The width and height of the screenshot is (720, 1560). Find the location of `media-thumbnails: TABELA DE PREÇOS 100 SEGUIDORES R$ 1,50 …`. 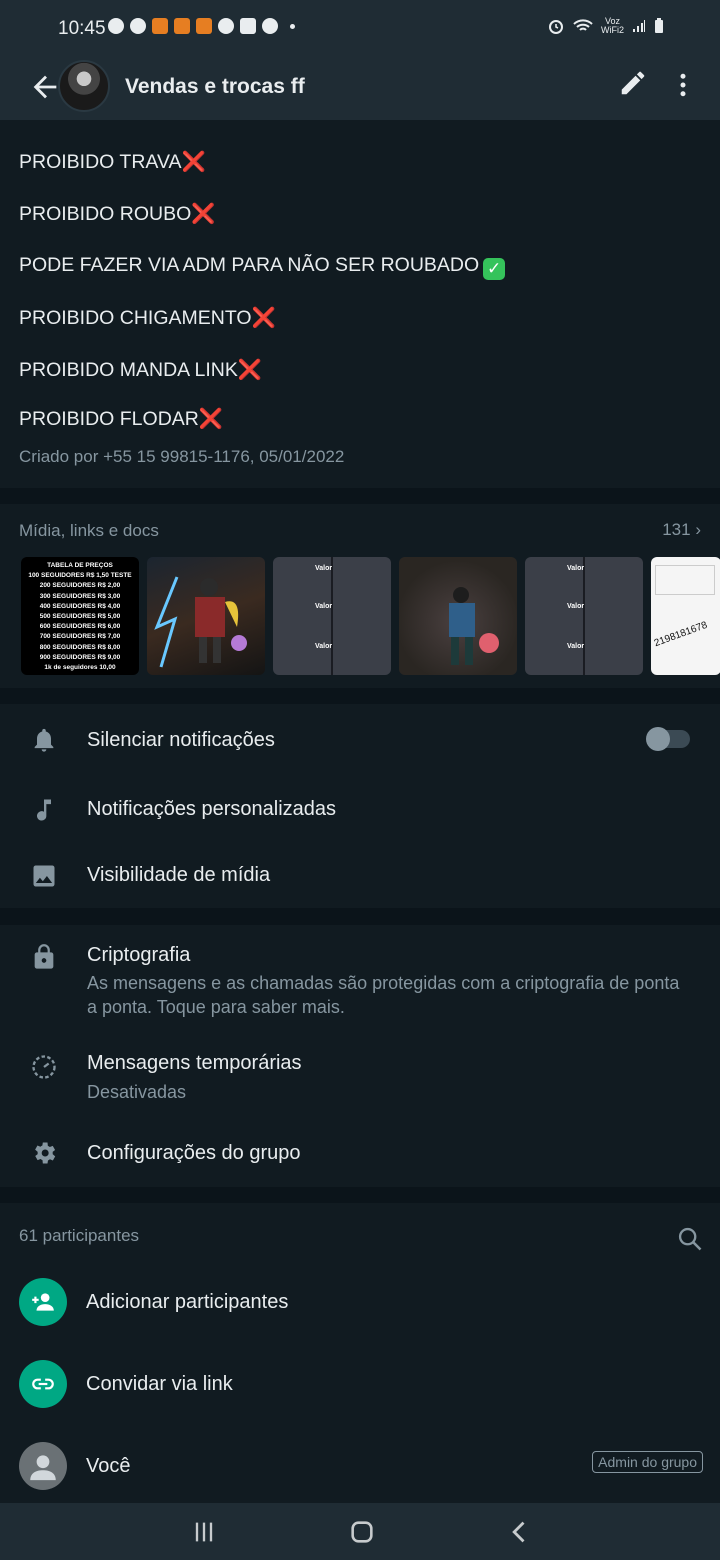

media-thumbnails: TABELA DE PREÇOS 100 SEGUIDORES R$ 1,50 … is located at coordinates (370, 616).